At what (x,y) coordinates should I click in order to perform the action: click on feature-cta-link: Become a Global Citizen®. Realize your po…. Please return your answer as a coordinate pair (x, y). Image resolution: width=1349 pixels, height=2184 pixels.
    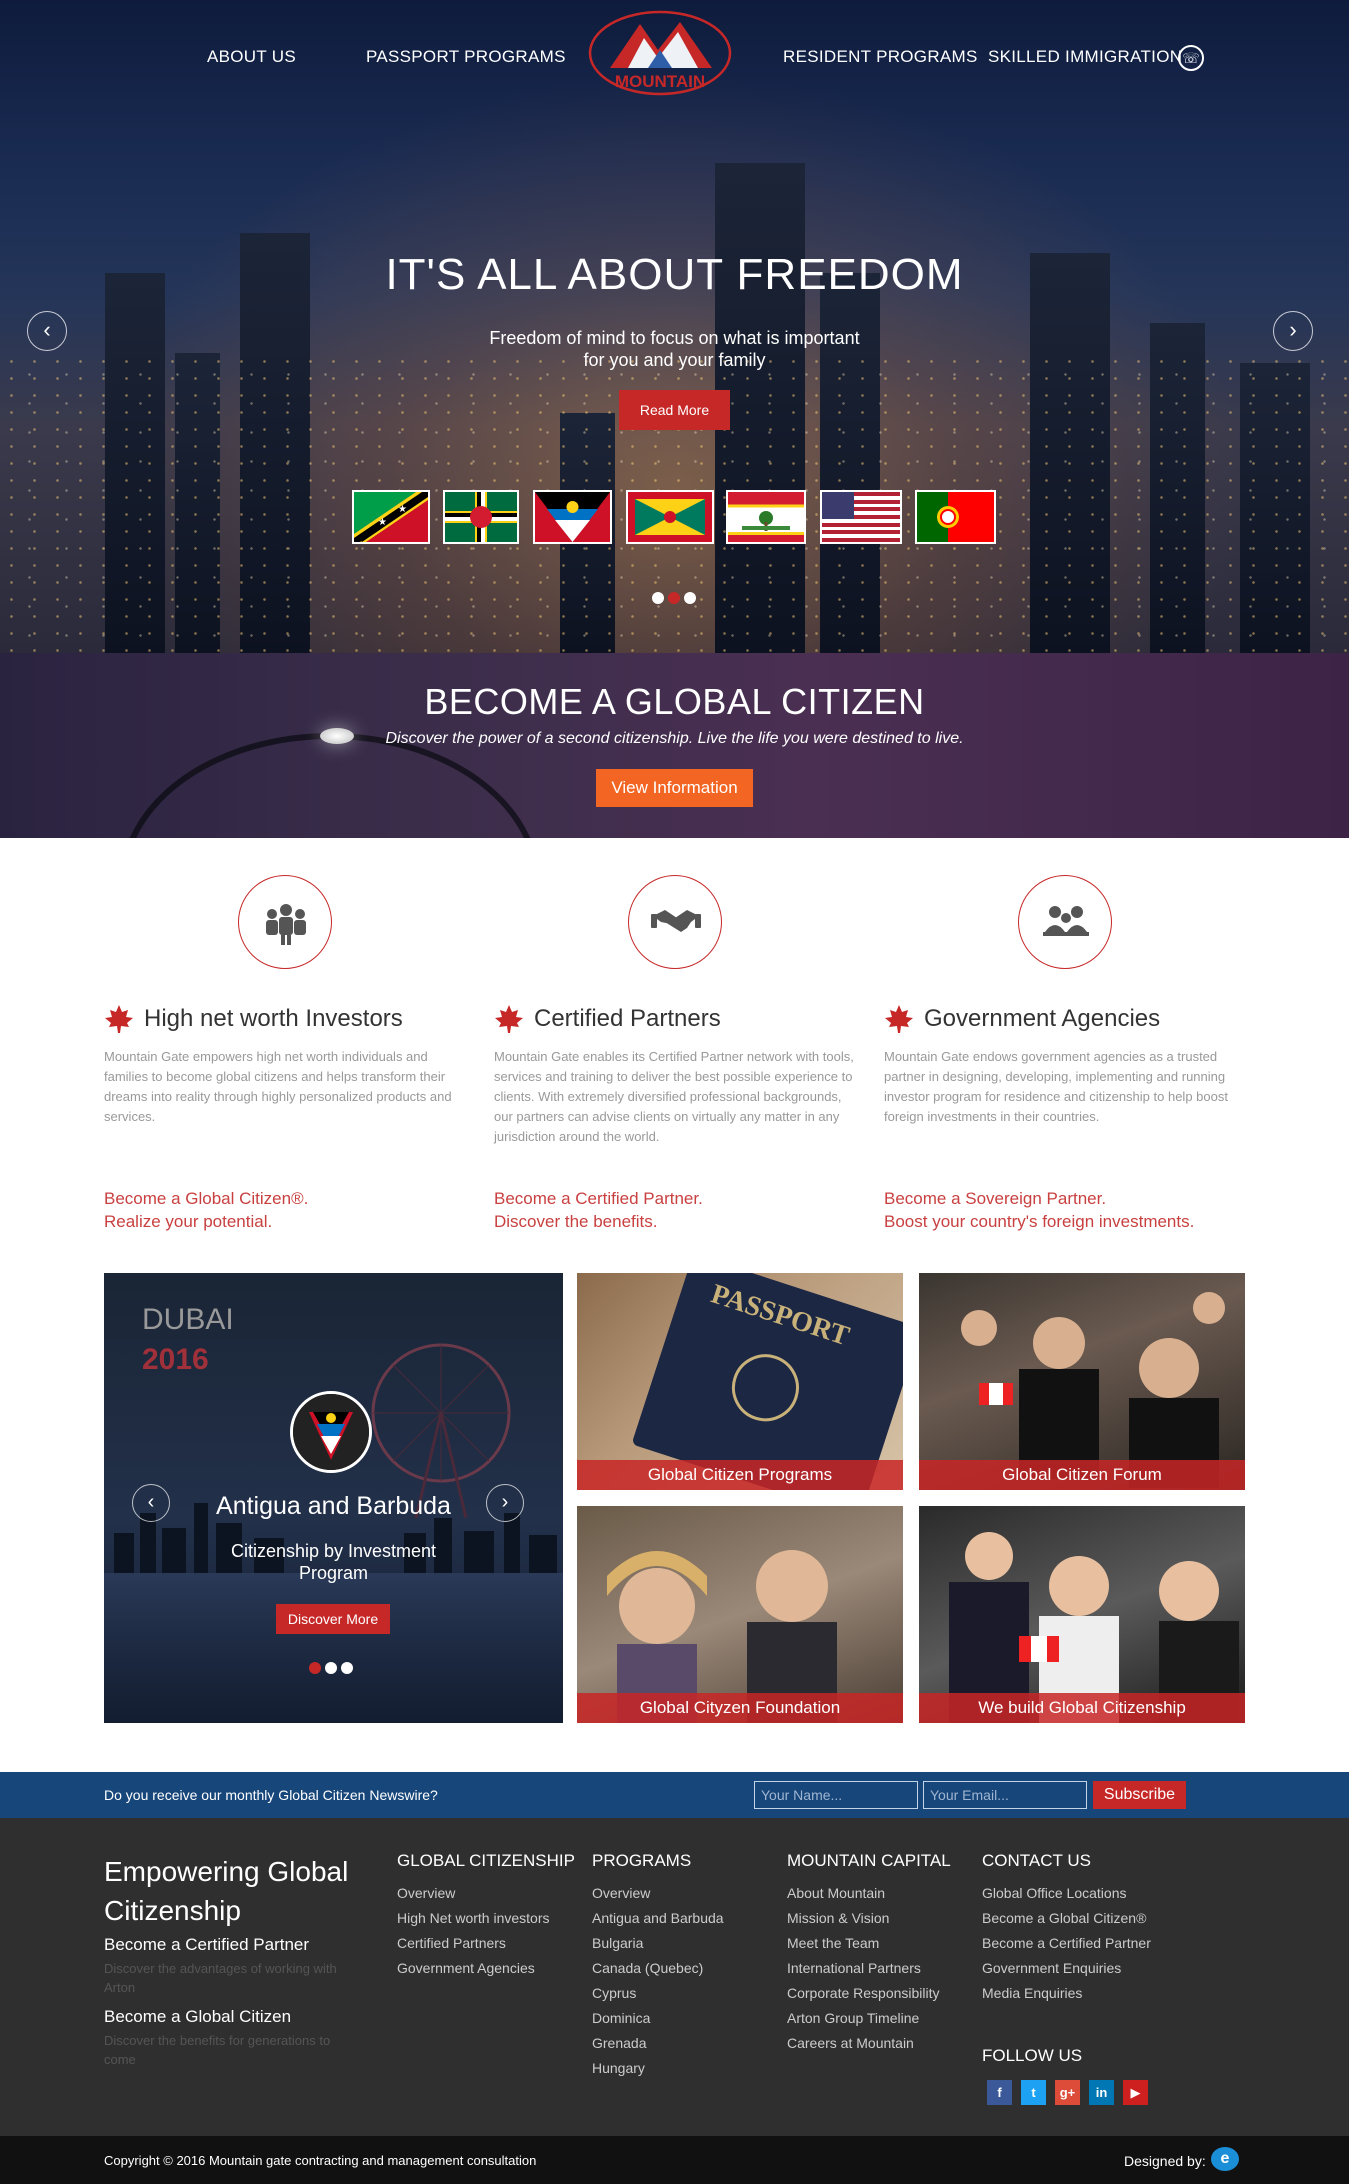
    Looking at the image, I should click on (206, 1210).